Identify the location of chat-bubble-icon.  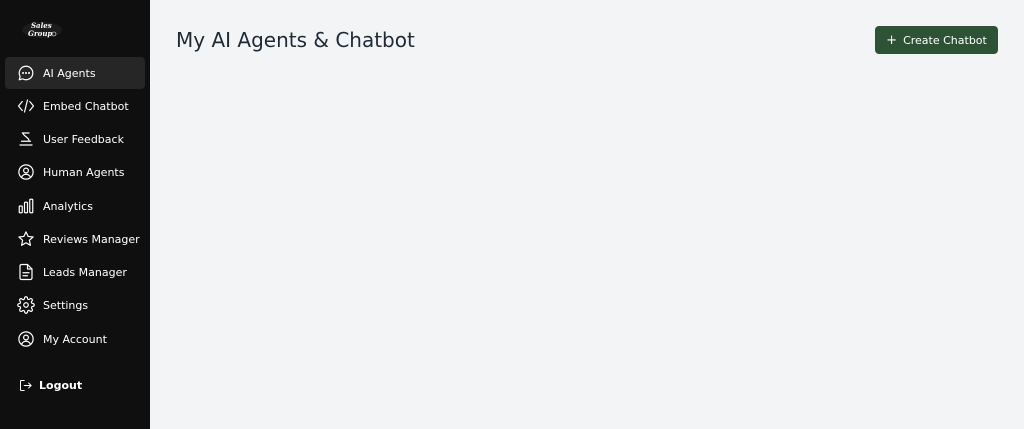
(26, 73).